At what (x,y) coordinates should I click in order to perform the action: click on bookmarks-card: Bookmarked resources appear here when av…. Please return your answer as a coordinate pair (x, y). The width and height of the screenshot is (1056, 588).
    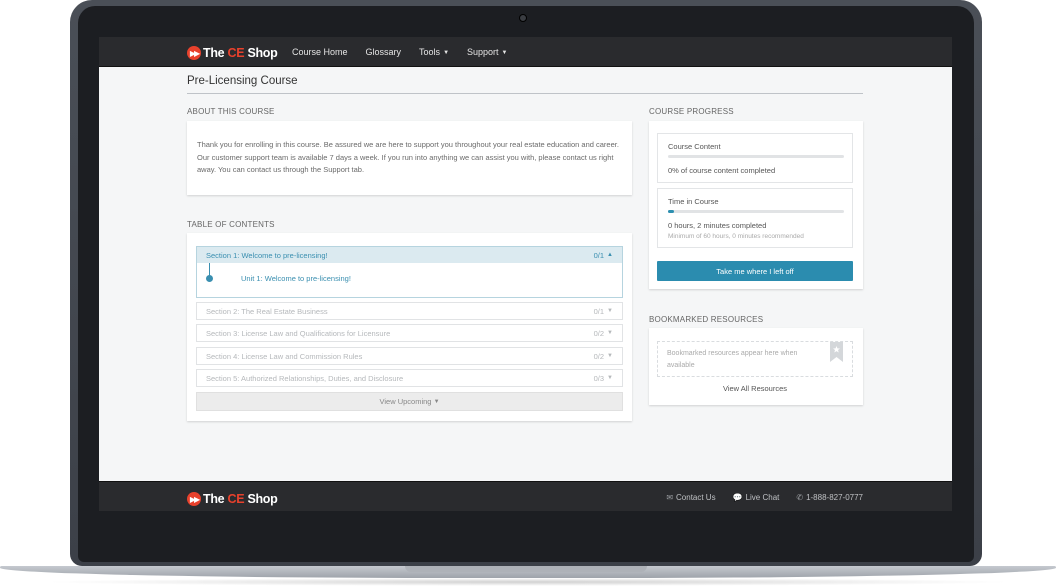
    Looking at the image, I should click on (756, 366).